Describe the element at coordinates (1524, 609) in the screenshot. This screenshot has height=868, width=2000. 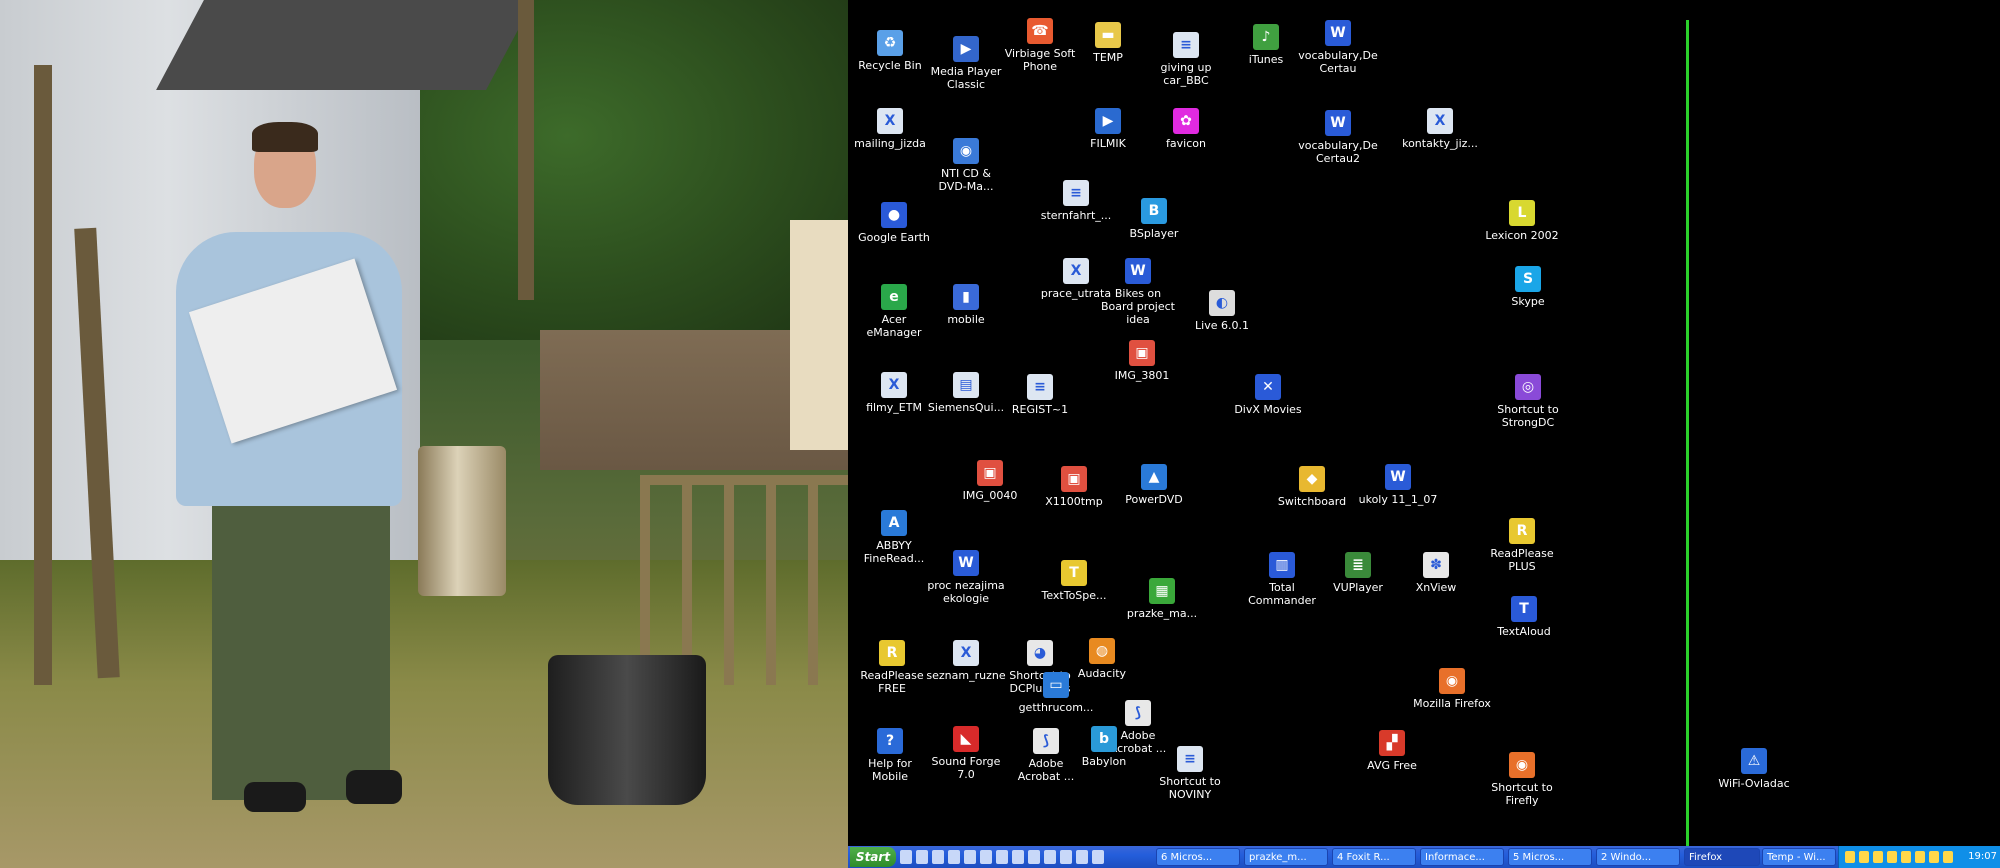
I see `app-icon: T` at that location.